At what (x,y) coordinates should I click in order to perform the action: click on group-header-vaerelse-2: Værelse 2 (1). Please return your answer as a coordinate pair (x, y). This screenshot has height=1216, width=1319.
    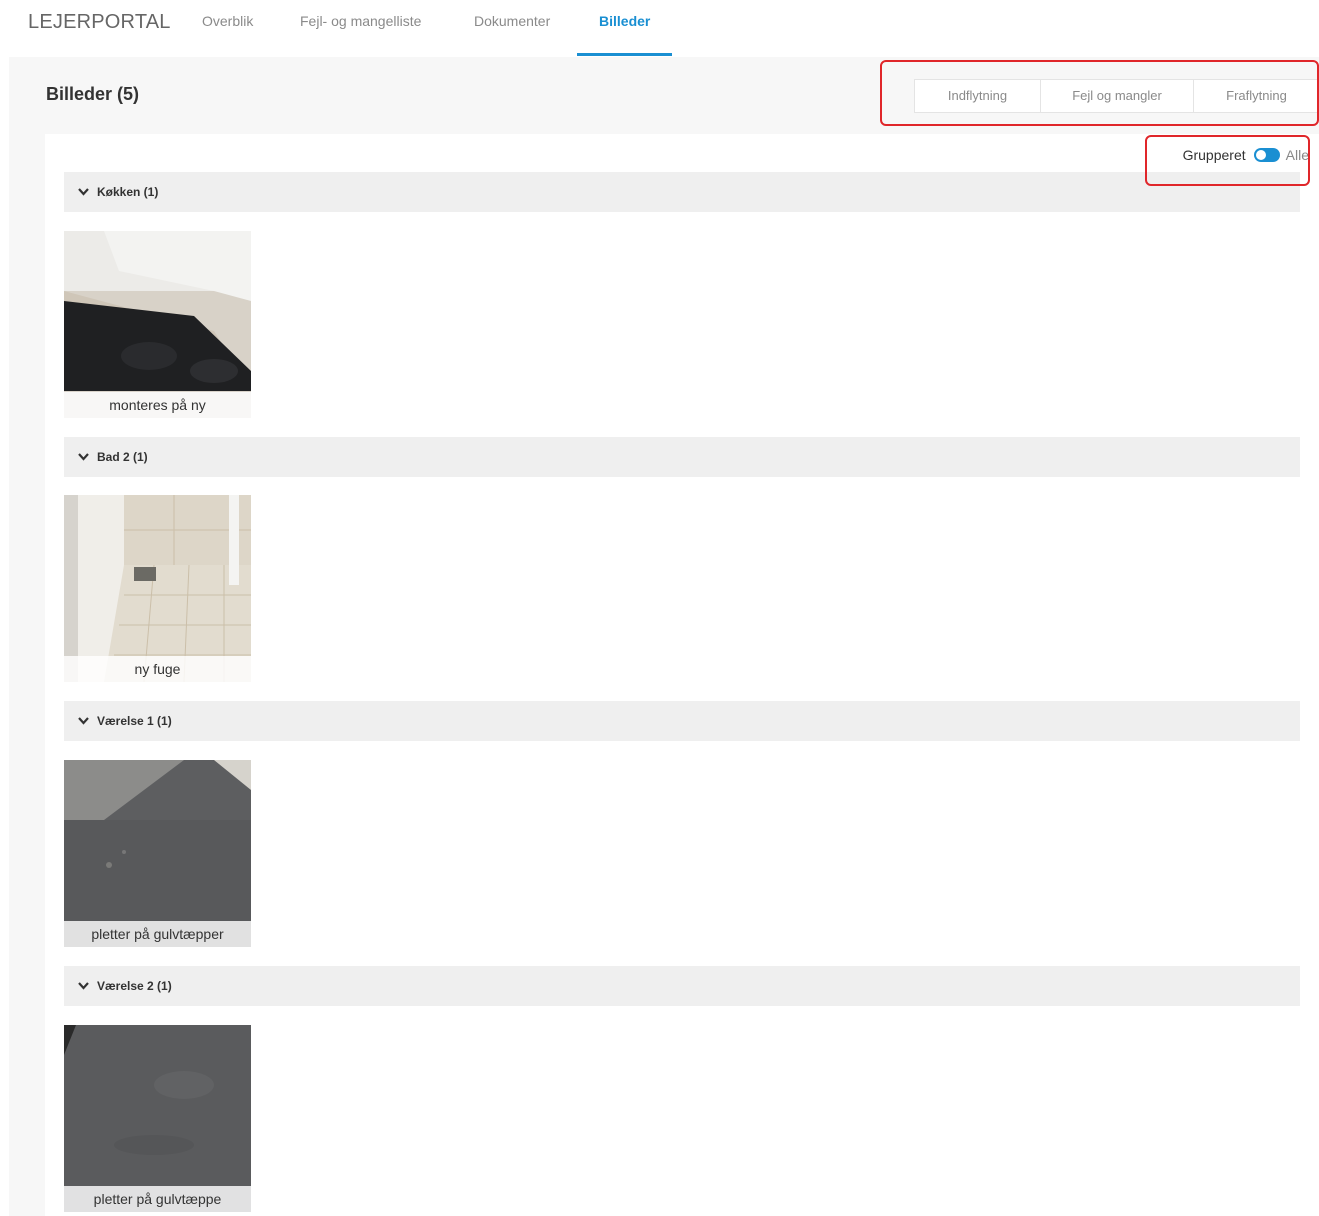
    Looking at the image, I should click on (682, 986).